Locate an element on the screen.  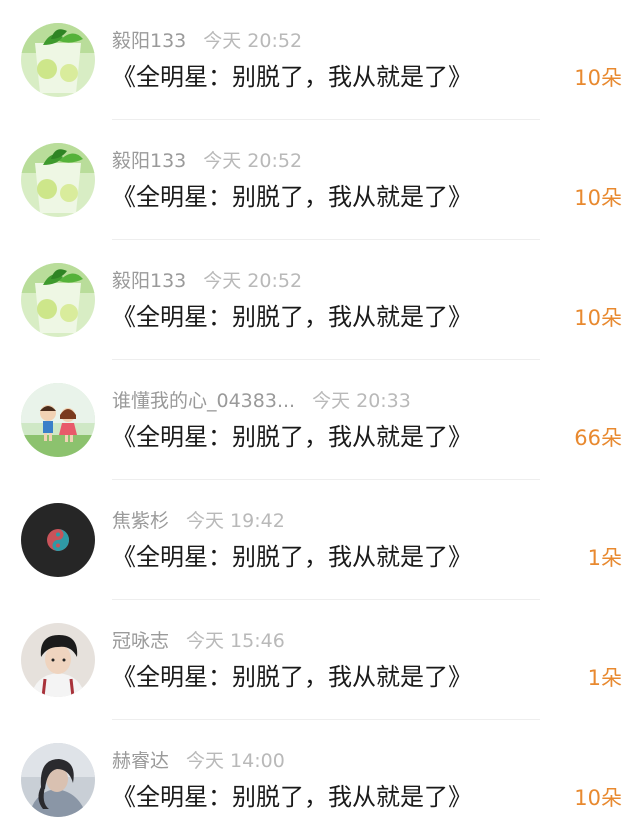
list-item: 赫睿达 今天 14:00 《全明星：别脱了，我从就是了》 10朵 is located at coordinates (320, 778).